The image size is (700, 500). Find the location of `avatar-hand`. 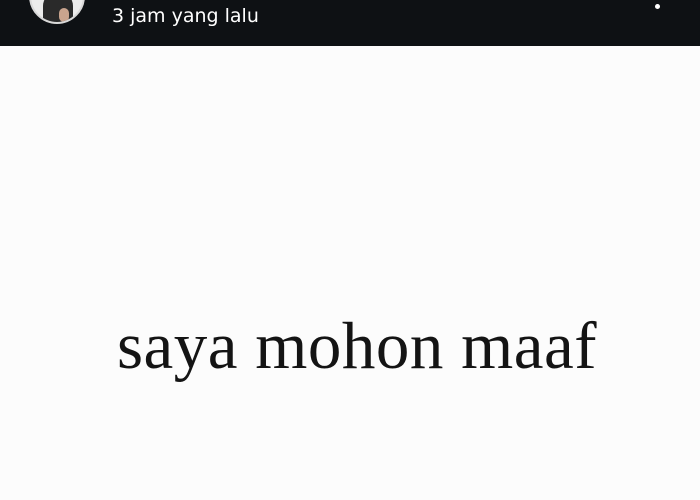

avatar-hand is located at coordinates (64, 15).